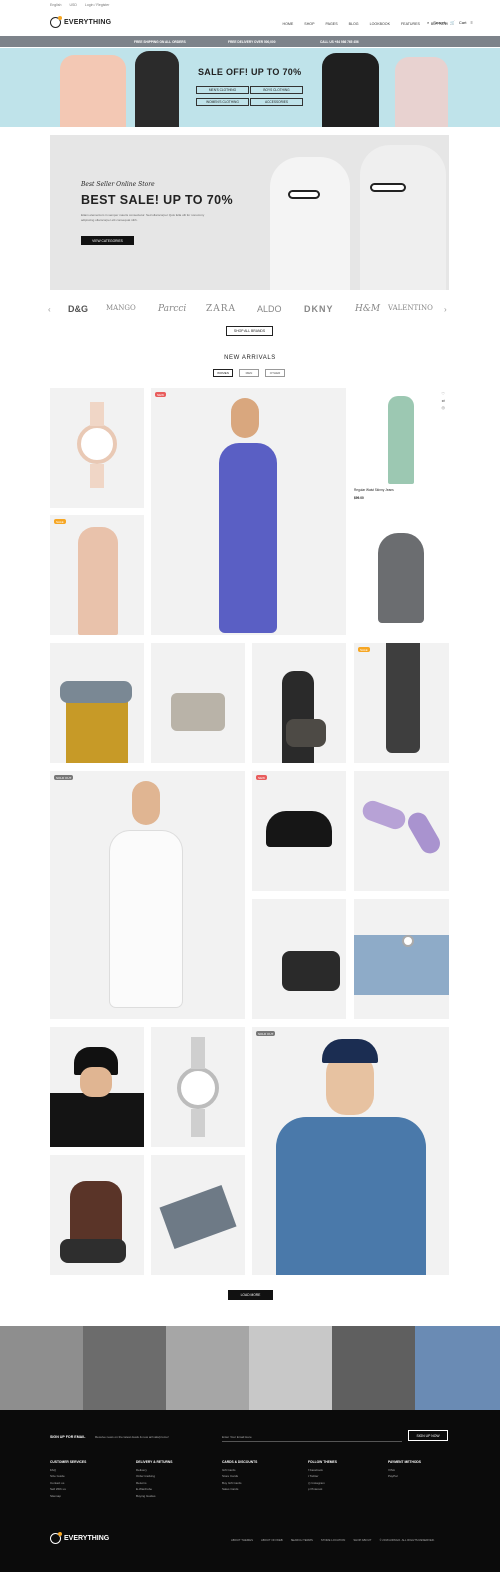 The height and width of the screenshot is (1572, 500). I want to click on menu-icon: ≡, so click(471, 22).